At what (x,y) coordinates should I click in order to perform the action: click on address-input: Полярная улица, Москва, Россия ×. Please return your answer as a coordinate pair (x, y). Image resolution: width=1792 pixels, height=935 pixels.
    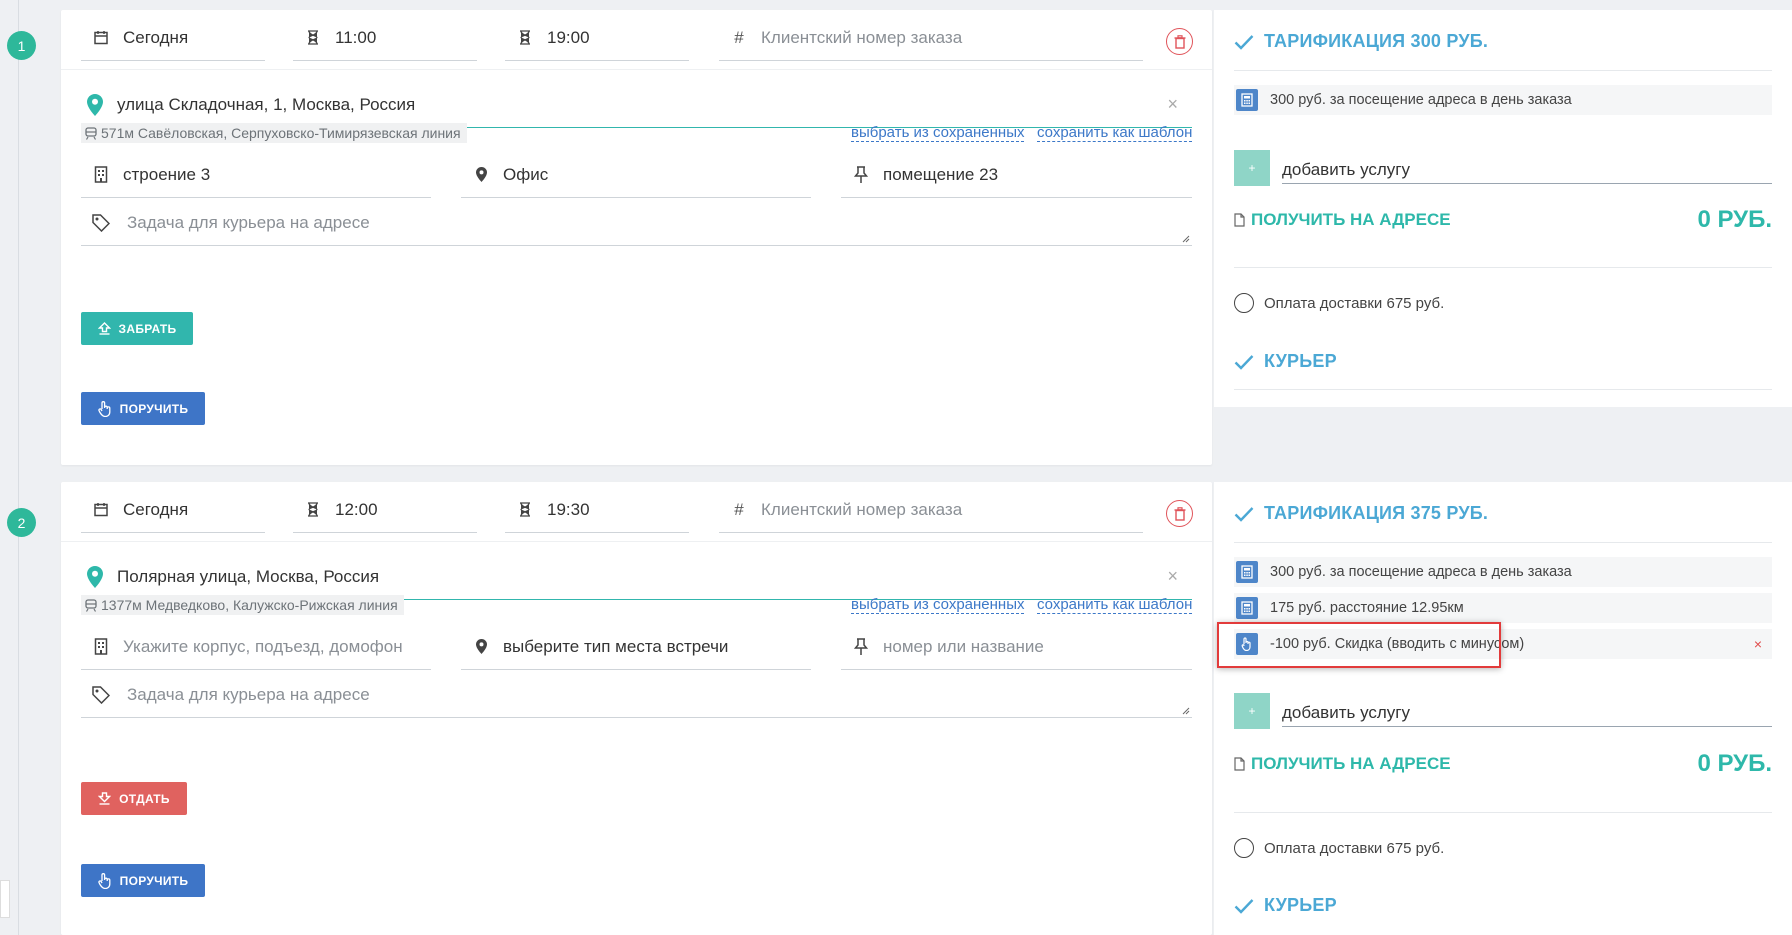
    Looking at the image, I should click on (636, 577).